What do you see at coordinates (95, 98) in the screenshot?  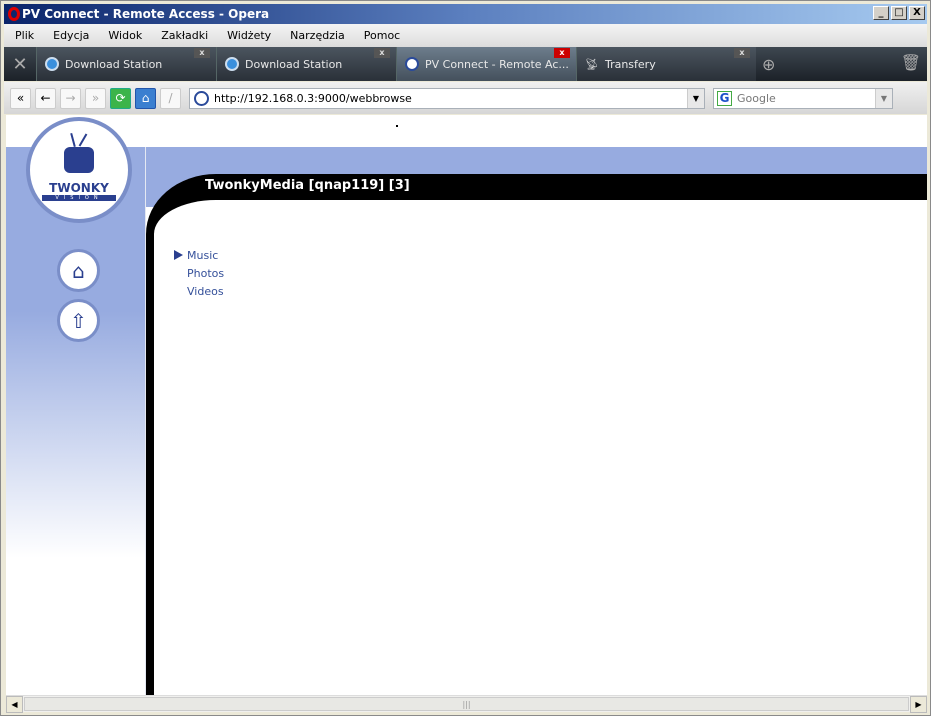 I see `fast-forward-icon: »` at bounding box center [95, 98].